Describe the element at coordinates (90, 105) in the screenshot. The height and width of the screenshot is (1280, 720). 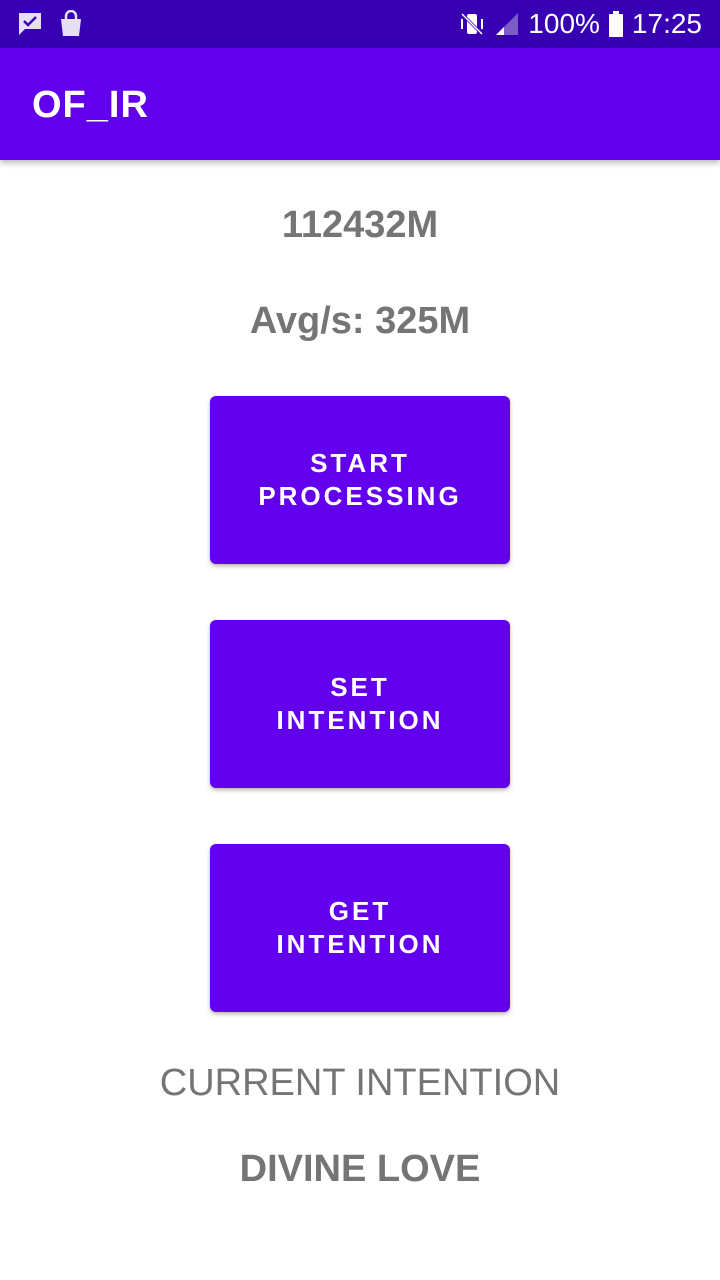
I see `app-title: OF_IR` at that location.